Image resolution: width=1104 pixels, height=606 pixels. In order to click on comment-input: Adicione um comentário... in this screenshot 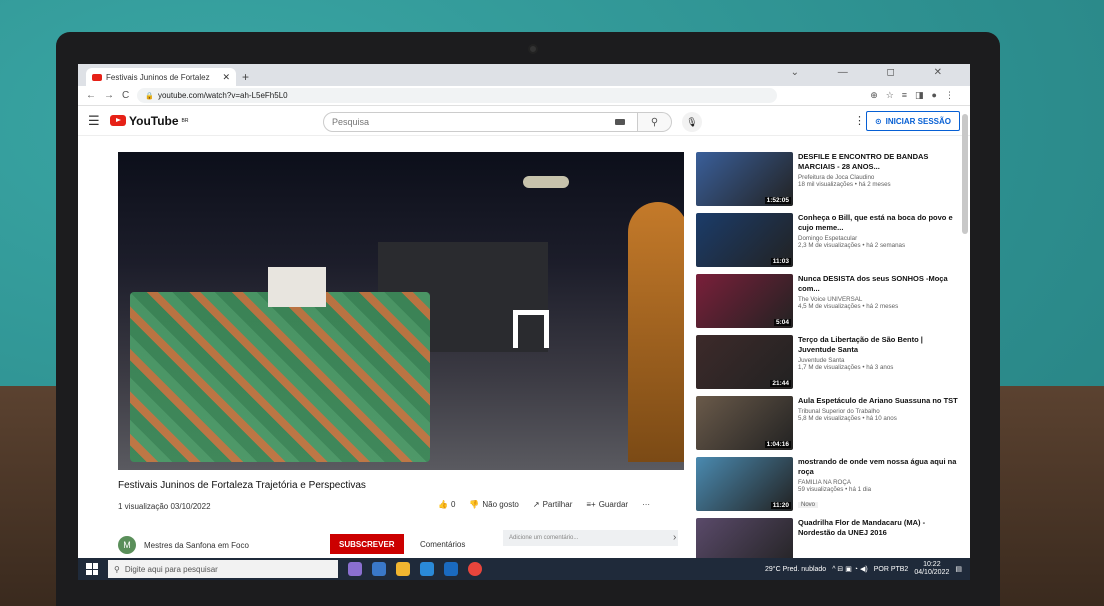, I will do `click(590, 538)`.